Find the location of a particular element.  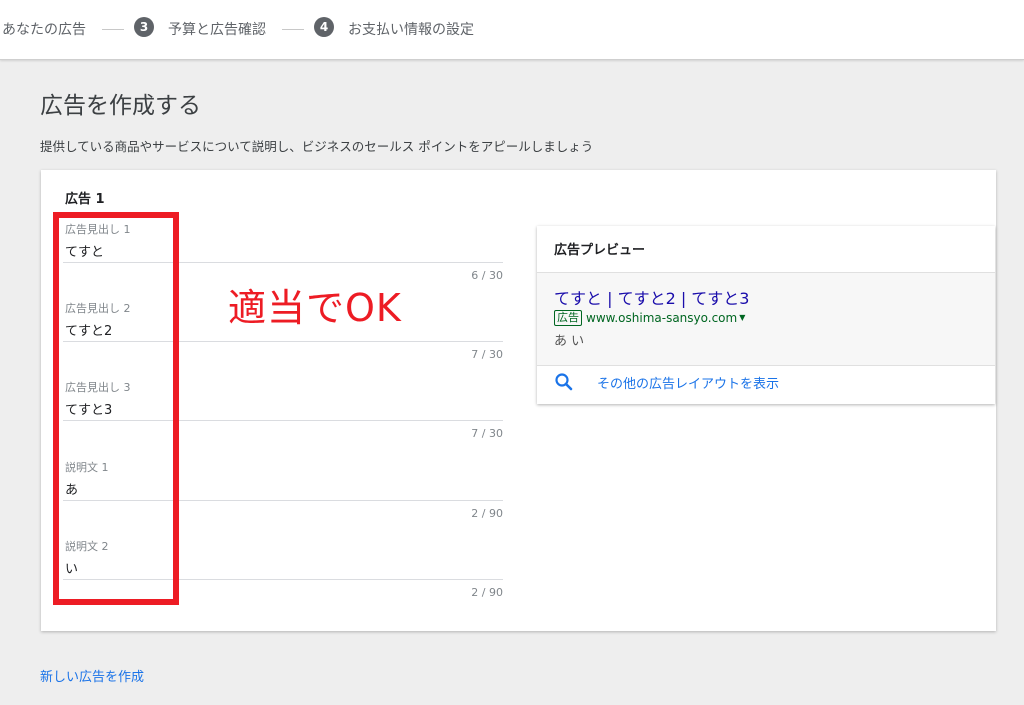

ad-preview-title: 広告プレビュー is located at coordinates (600, 250).